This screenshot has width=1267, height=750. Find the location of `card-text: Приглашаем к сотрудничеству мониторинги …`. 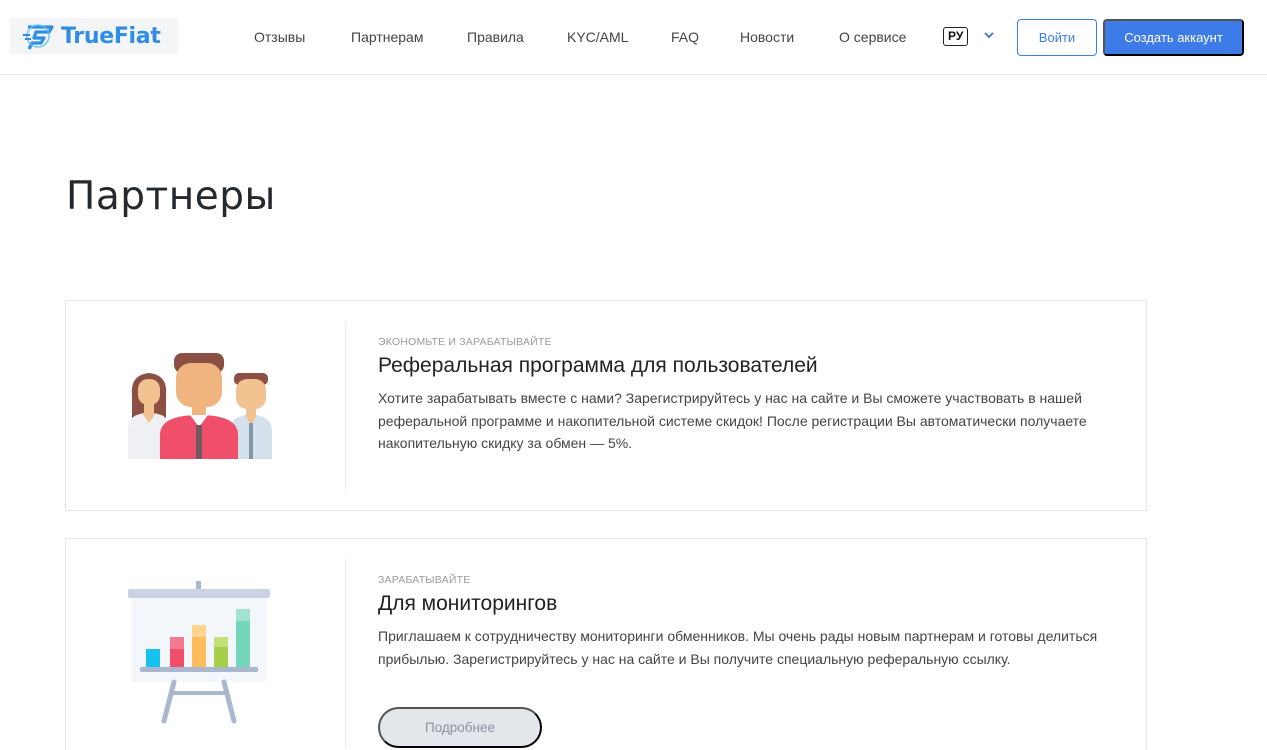

card-text: Приглашаем к сотрудничеству мониторинги … is located at coordinates (738, 647).